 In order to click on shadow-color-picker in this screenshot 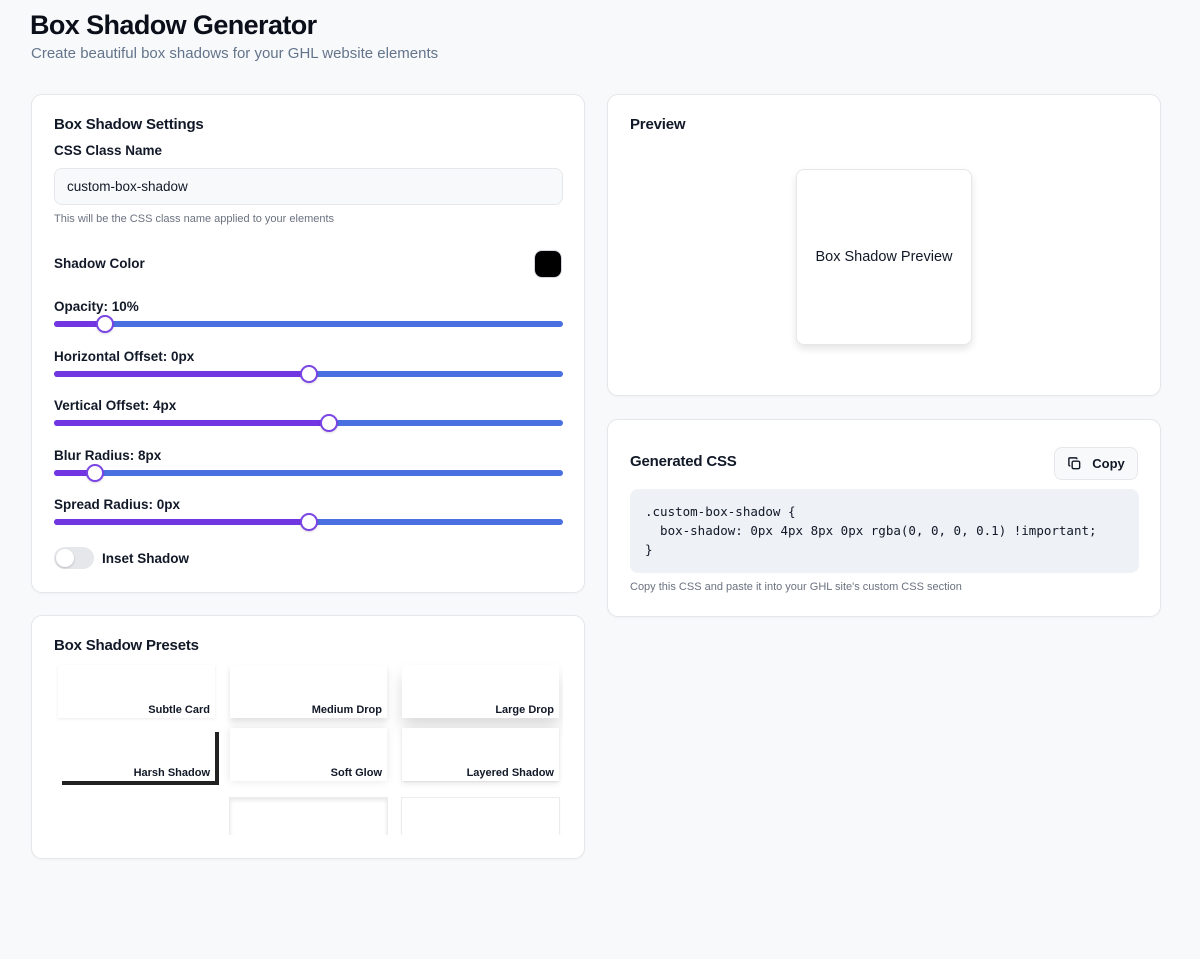, I will do `click(548, 264)`.